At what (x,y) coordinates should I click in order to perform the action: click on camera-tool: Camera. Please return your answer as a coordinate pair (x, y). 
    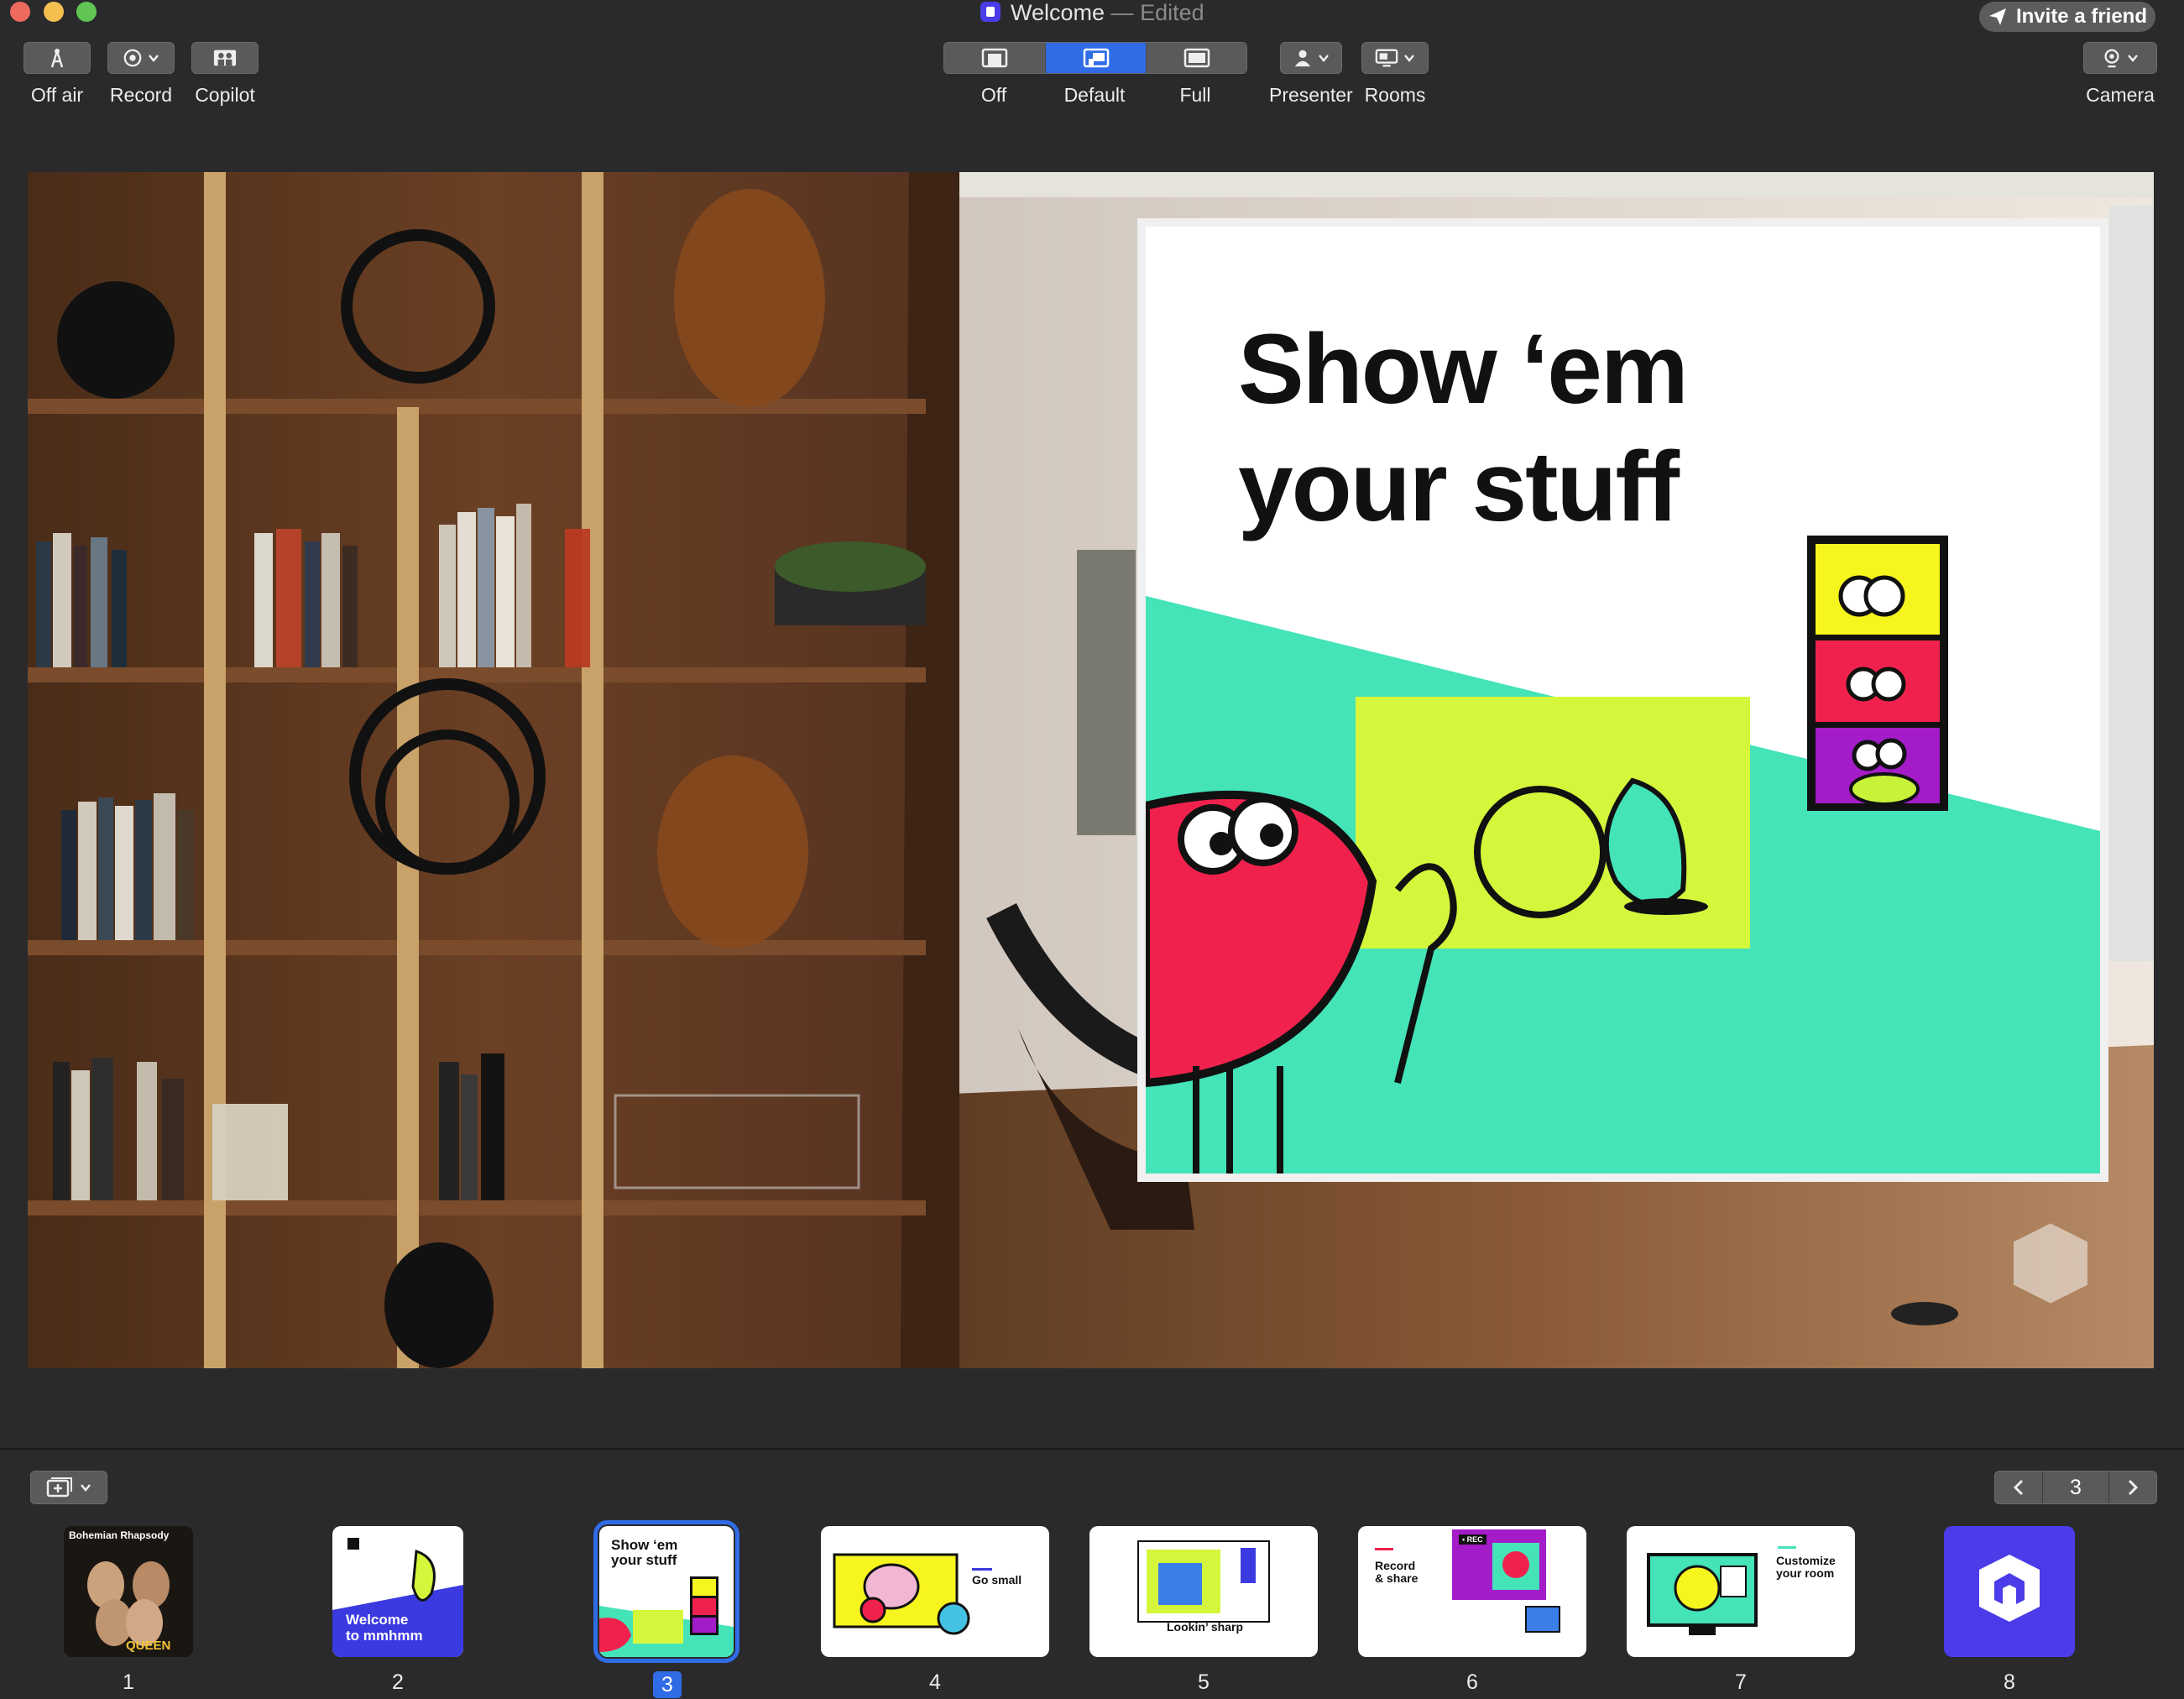
    Looking at the image, I should click on (2120, 74).